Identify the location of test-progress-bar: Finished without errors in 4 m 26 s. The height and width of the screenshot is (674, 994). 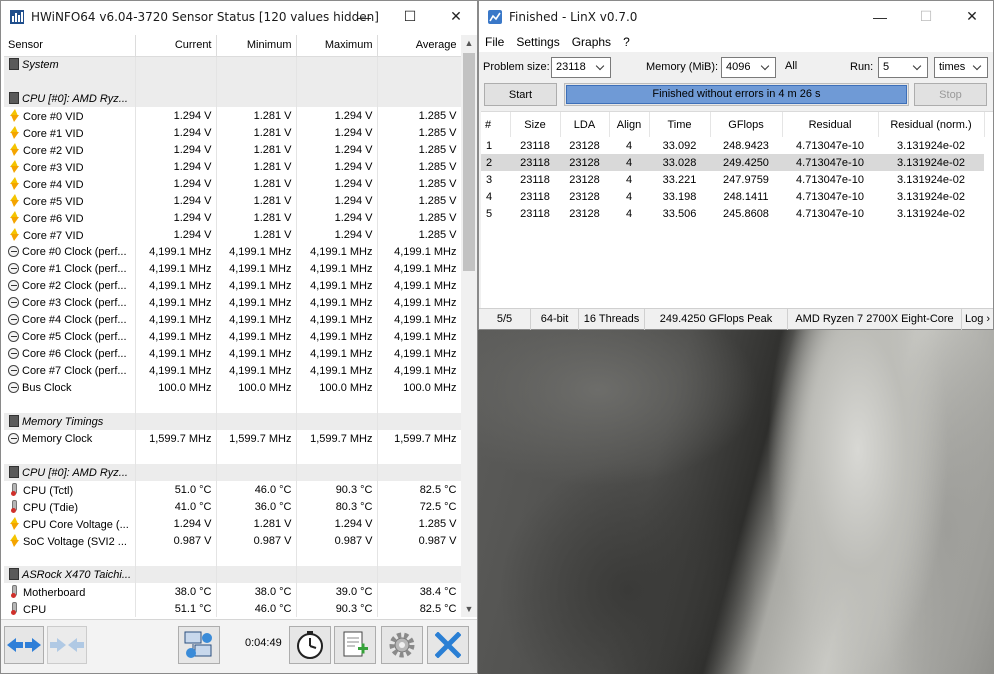
(736, 94).